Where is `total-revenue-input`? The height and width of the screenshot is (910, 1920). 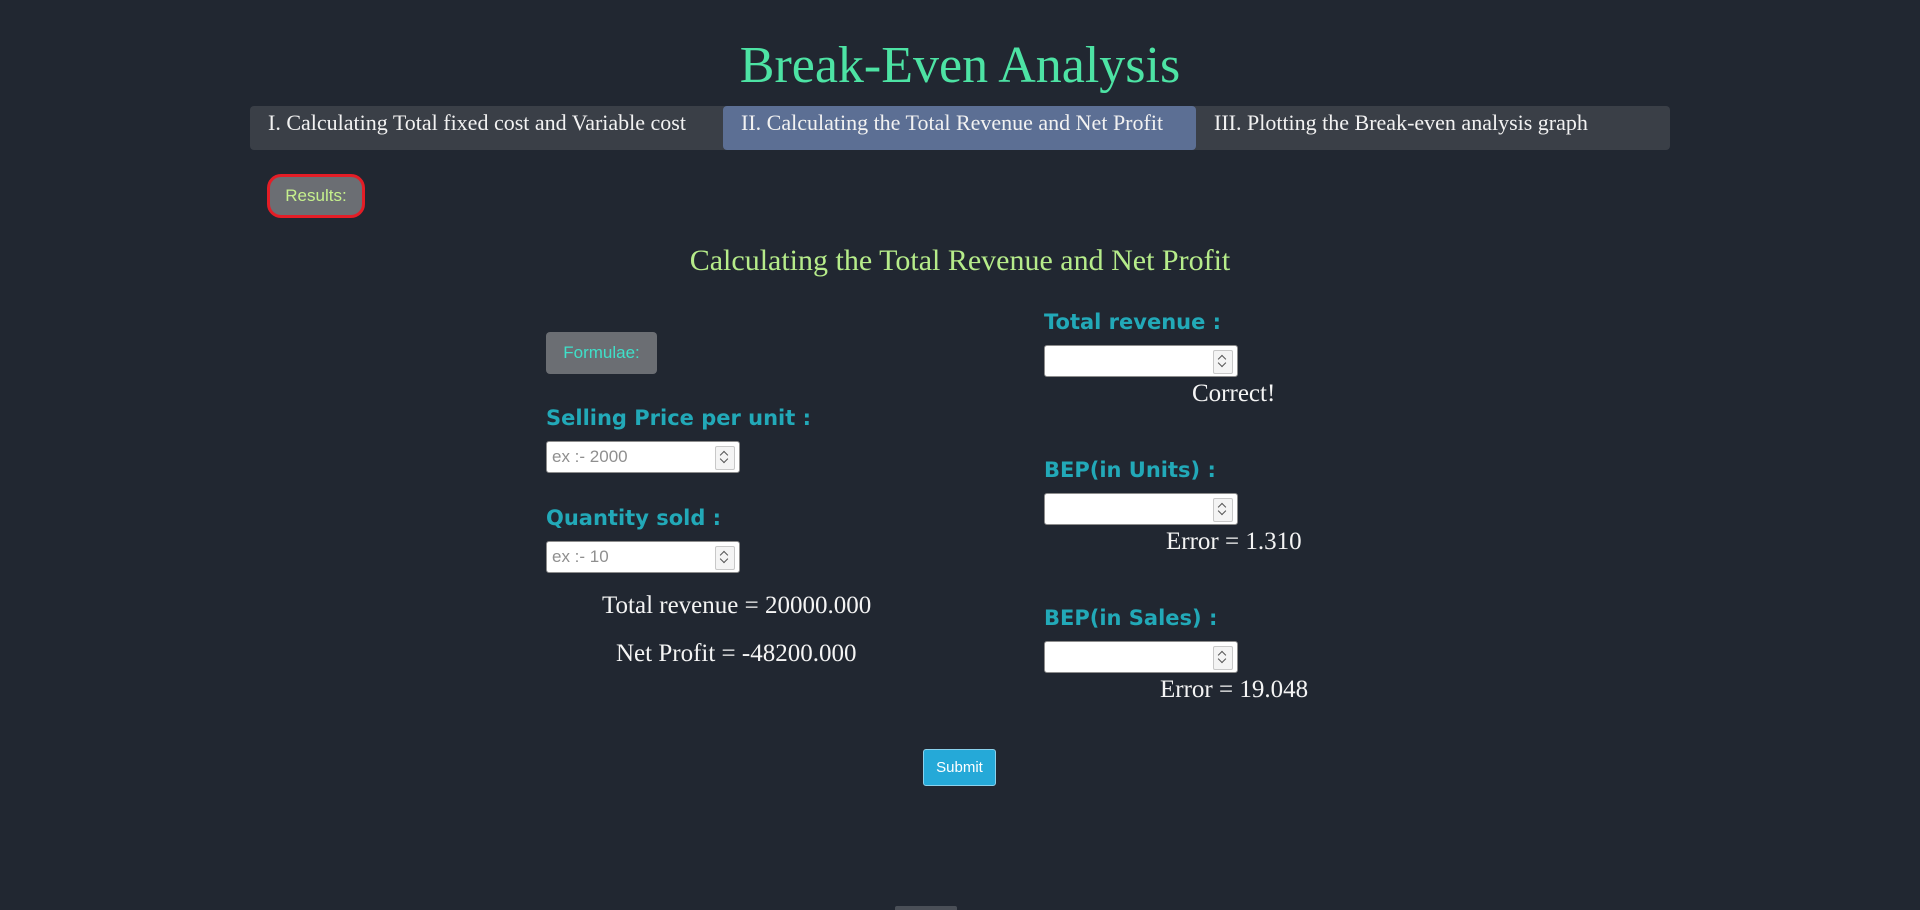
total-revenue-input is located at coordinates (1141, 361).